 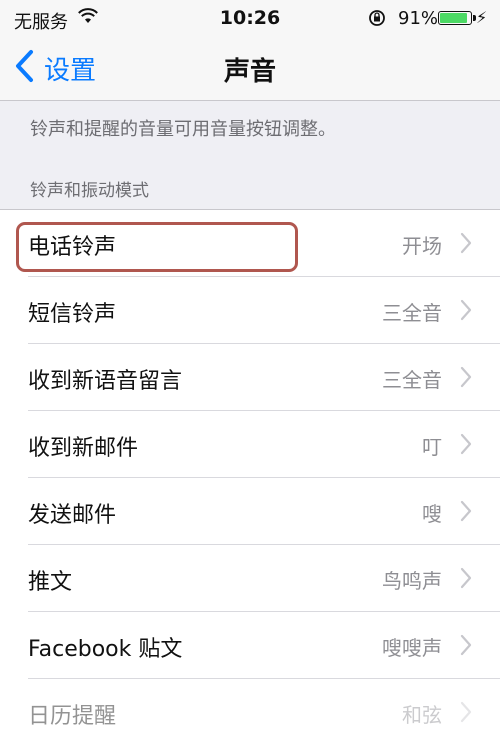 I want to click on page-title: 声音, so click(x=249, y=72).